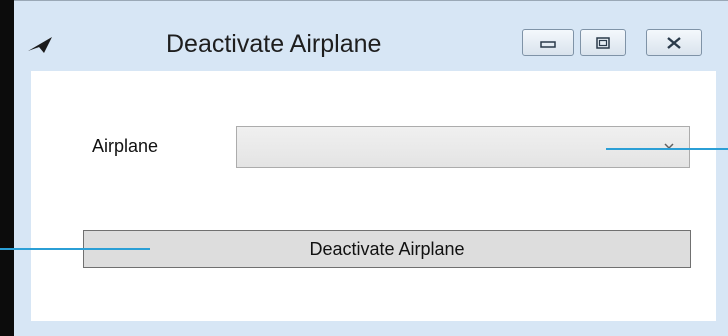 This screenshot has width=728, height=336. What do you see at coordinates (463, 147) in the screenshot?
I see `airplane-select` at bounding box center [463, 147].